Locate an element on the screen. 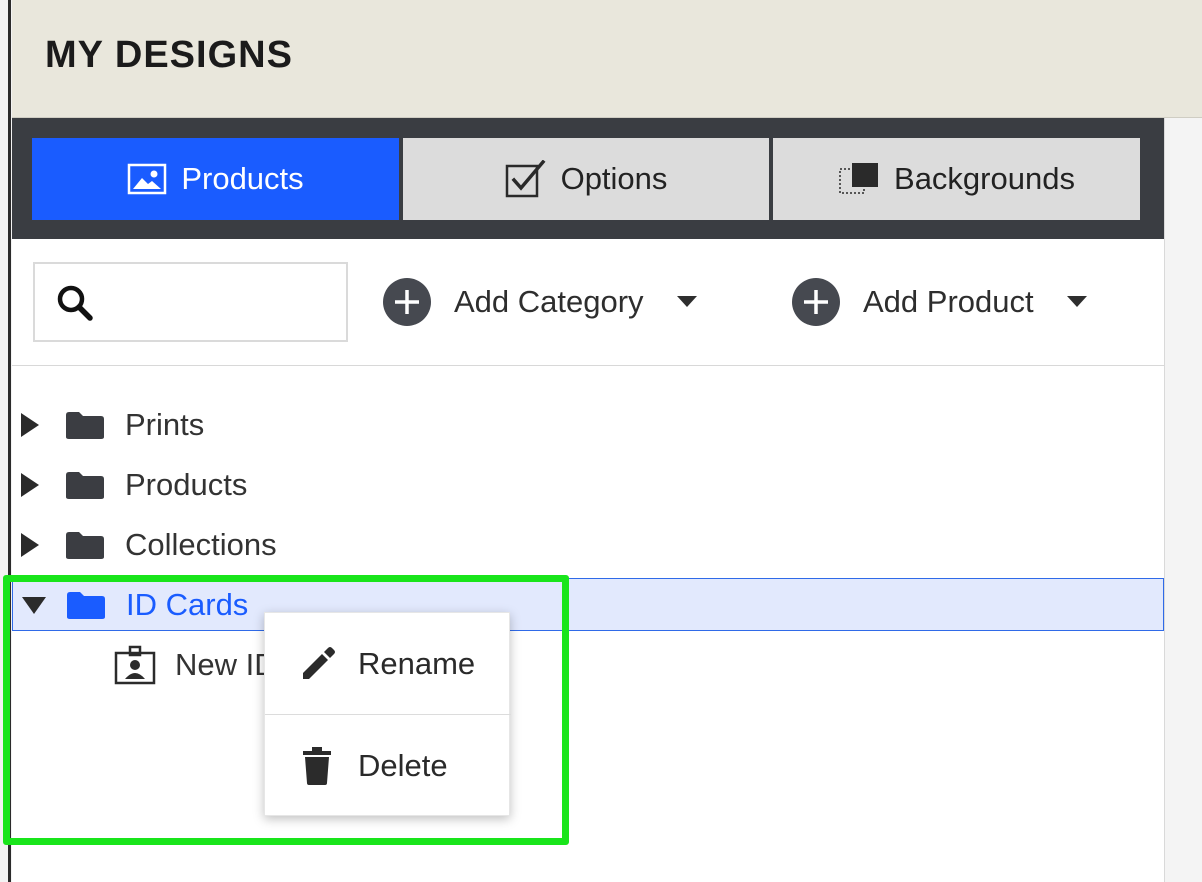 The height and width of the screenshot is (882, 1202). window-edge-line is located at coordinates (9, 441).